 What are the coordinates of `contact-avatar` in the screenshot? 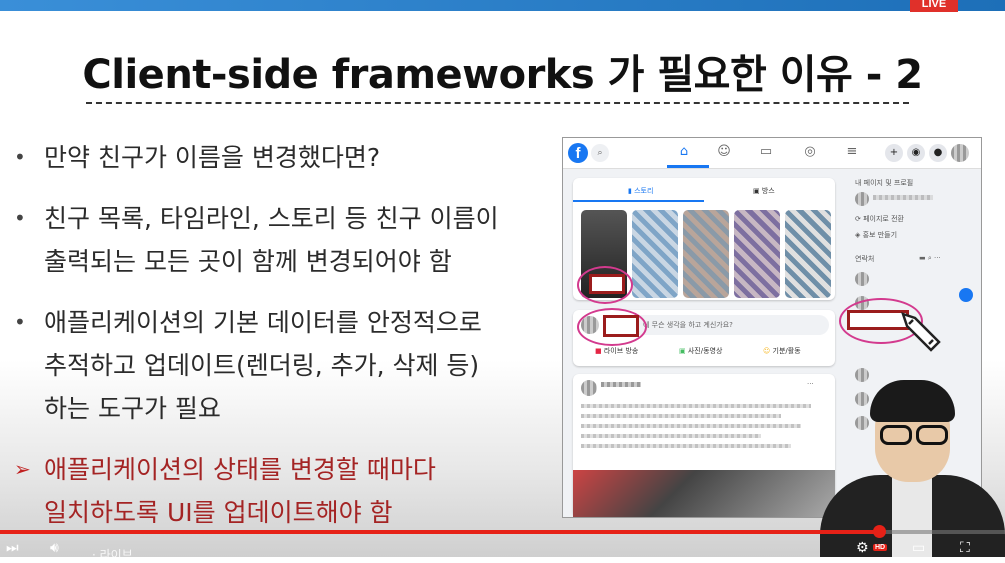 It's located at (862, 279).